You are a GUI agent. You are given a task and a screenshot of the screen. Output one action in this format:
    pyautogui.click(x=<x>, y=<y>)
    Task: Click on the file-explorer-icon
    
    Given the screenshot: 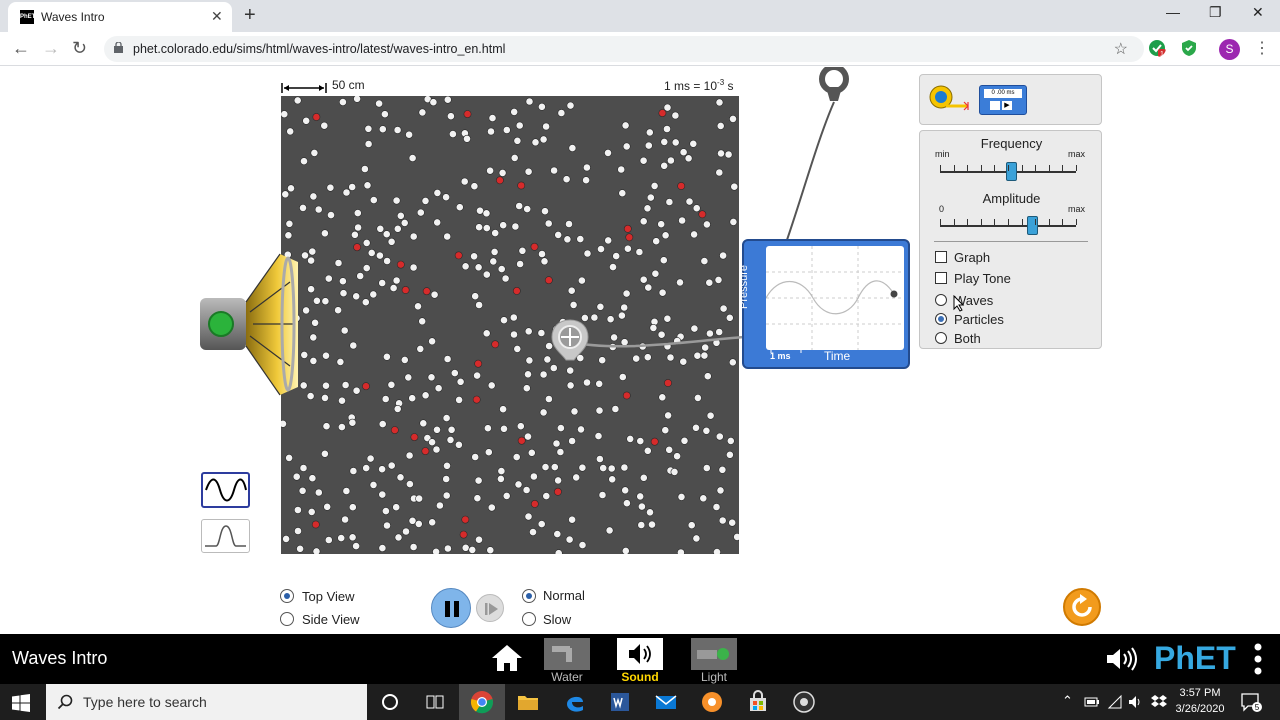 What is the action you would take?
    pyautogui.click(x=528, y=702)
    